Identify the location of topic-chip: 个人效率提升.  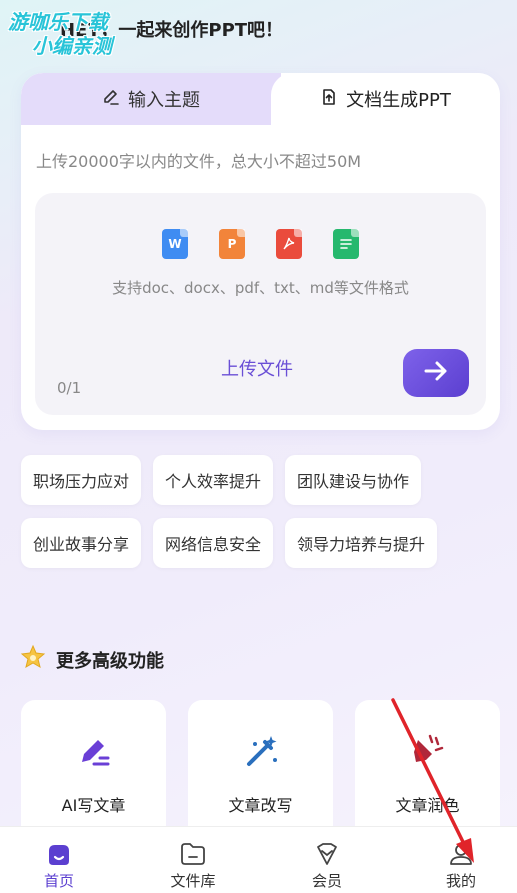
(213, 480).